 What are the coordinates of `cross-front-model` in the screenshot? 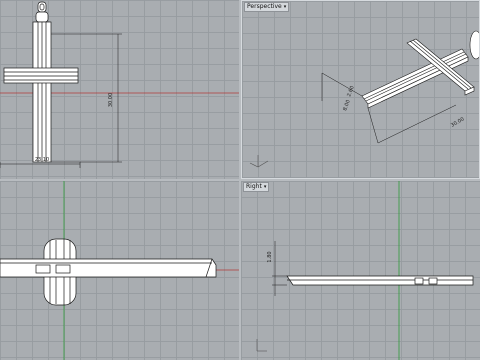 It's located at (108, 272).